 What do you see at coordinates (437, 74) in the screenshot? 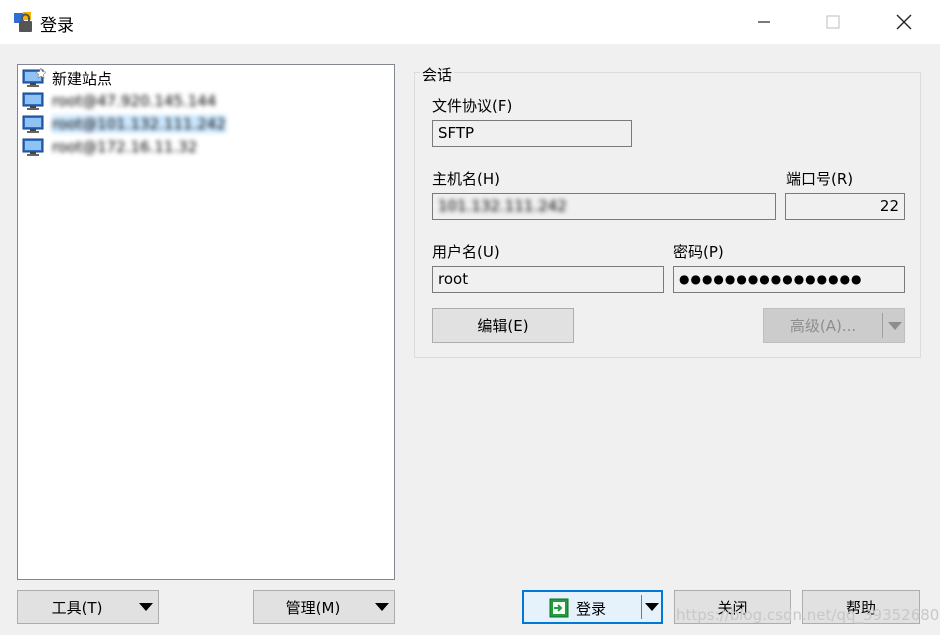
I see `session-group-label: 会话` at bounding box center [437, 74].